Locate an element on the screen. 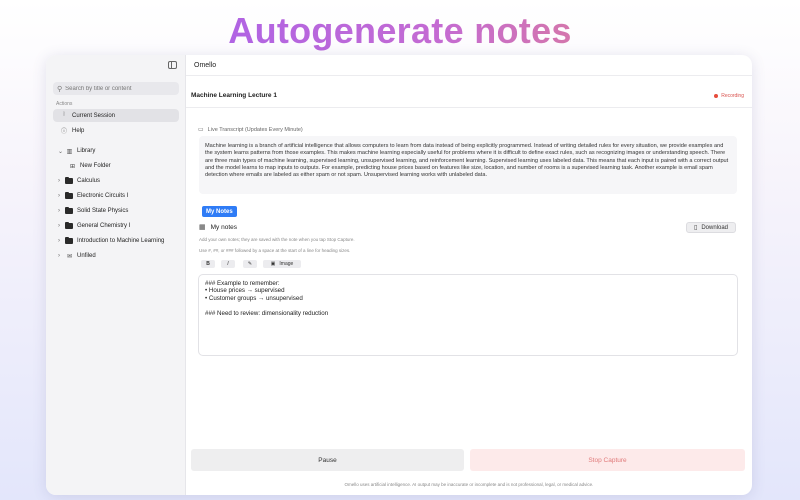  sidebar-item-label: Help is located at coordinates (78, 130).